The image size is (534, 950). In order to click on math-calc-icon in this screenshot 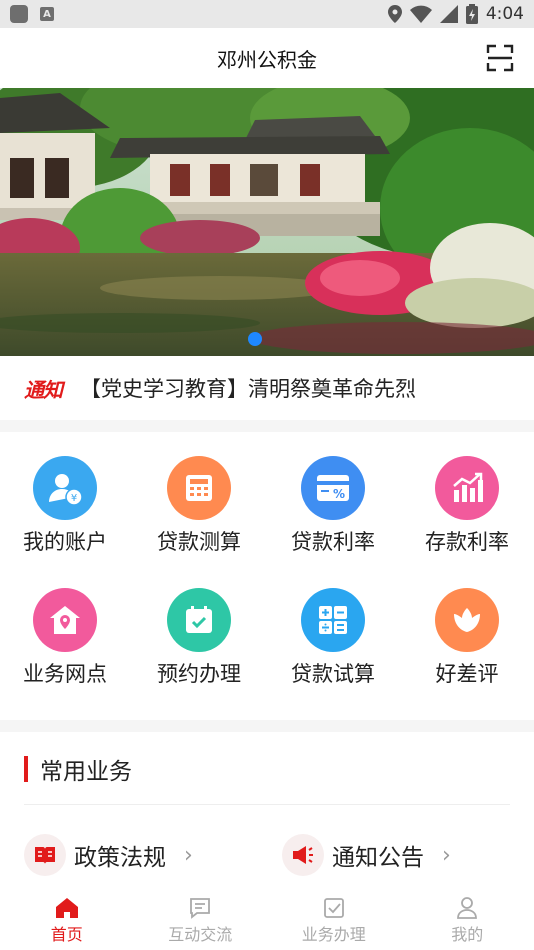, I will do `click(333, 620)`.